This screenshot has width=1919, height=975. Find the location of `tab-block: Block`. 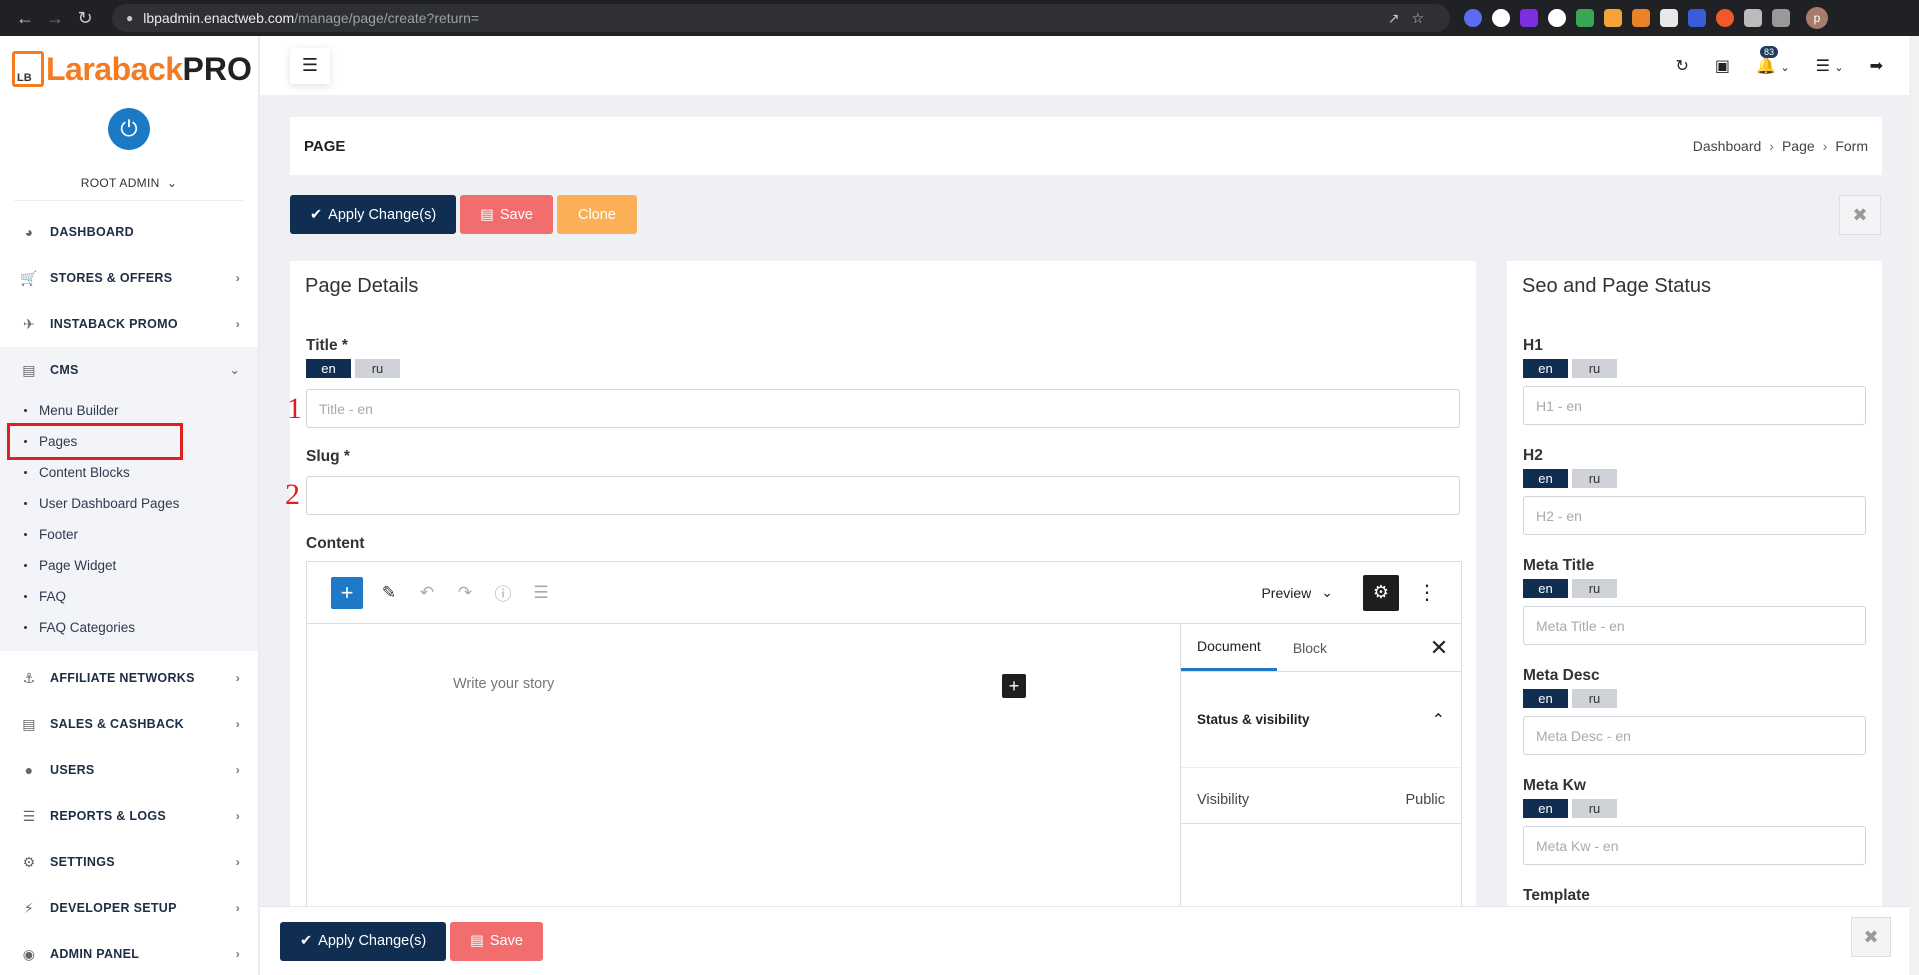

tab-block: Block is located at coordinates (1310, 647).